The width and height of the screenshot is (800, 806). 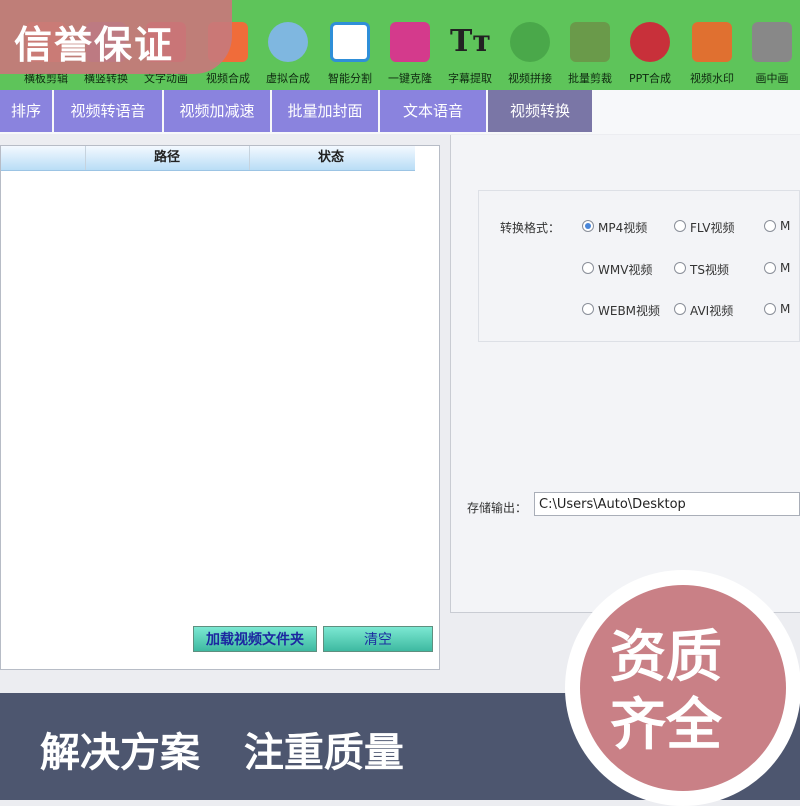 What do you see at coordinates (326, 111) in the screenshot?
I see `tab-batch-cover: 批量加封面` at bounding box center [326, 111].